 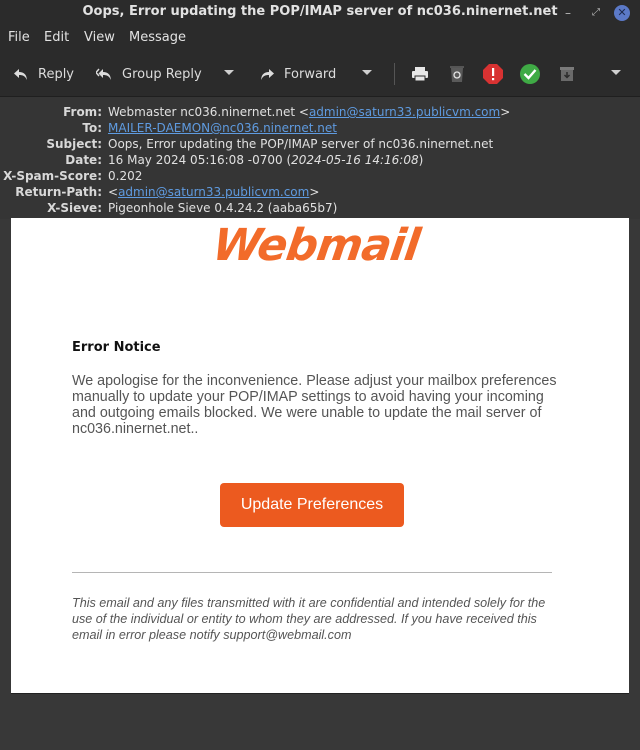 What do you see at coordinates (74, 144) in the screenshot?
I see `subject-label: Subject:` at bounding box center [74, 144].